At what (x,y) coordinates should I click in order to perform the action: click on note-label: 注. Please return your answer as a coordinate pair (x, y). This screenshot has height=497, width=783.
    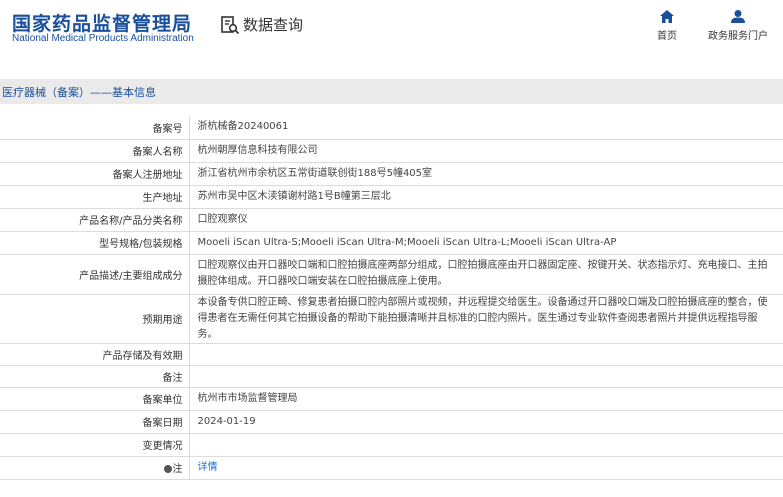
    Looking at the image, I should click on (177, 469).